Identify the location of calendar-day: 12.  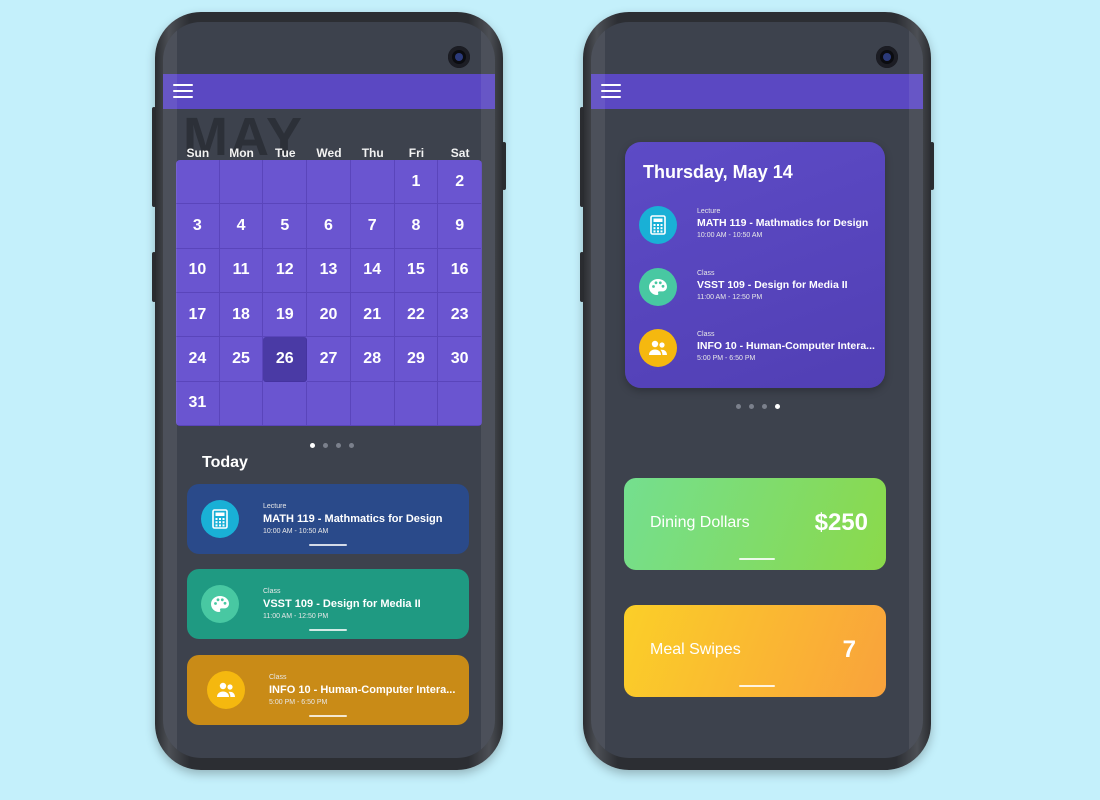
(285, 270).